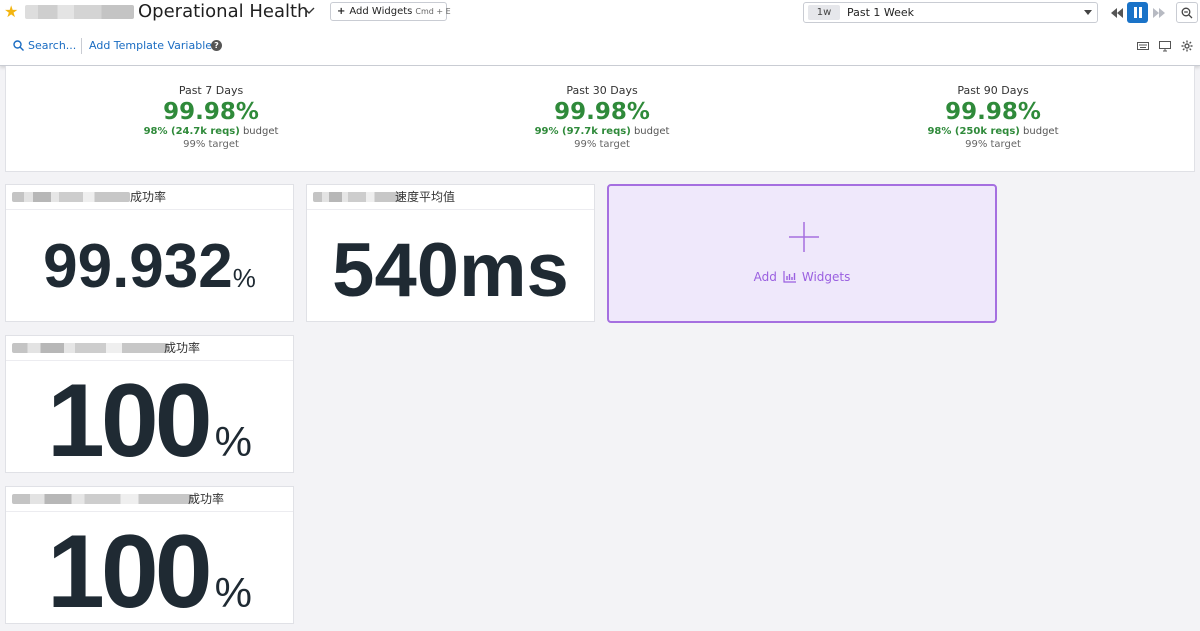 The image size is (1200, 631). What do you see at coordinates (216, 45) in the screenshot?
I see `help-icon: ?` at bounding box center [216, 45].